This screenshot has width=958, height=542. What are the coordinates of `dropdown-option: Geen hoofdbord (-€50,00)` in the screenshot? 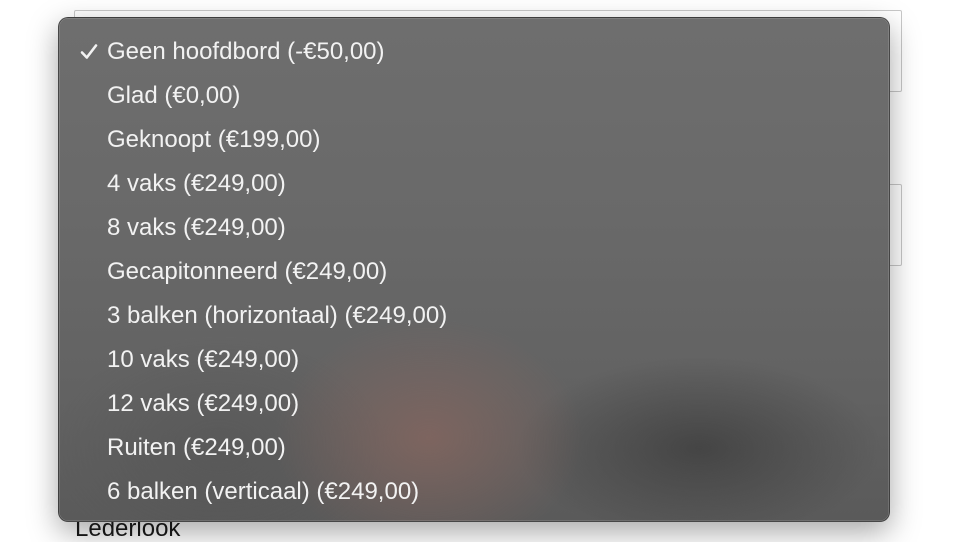 It's located at (474, 52).